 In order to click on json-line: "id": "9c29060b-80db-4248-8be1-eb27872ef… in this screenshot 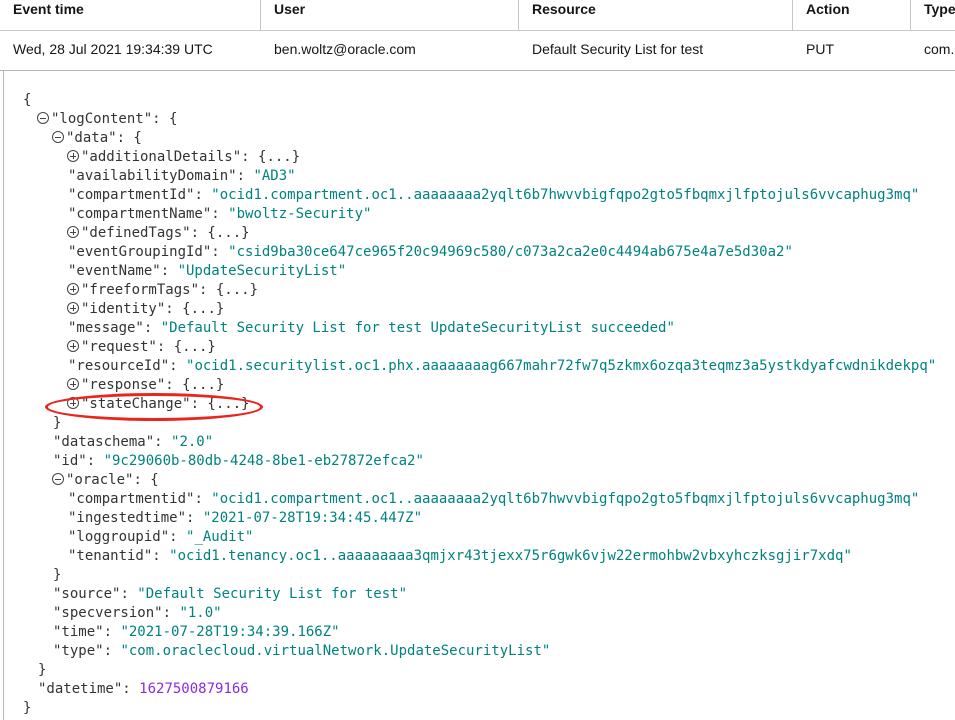, I will do `click(479, 461)`.